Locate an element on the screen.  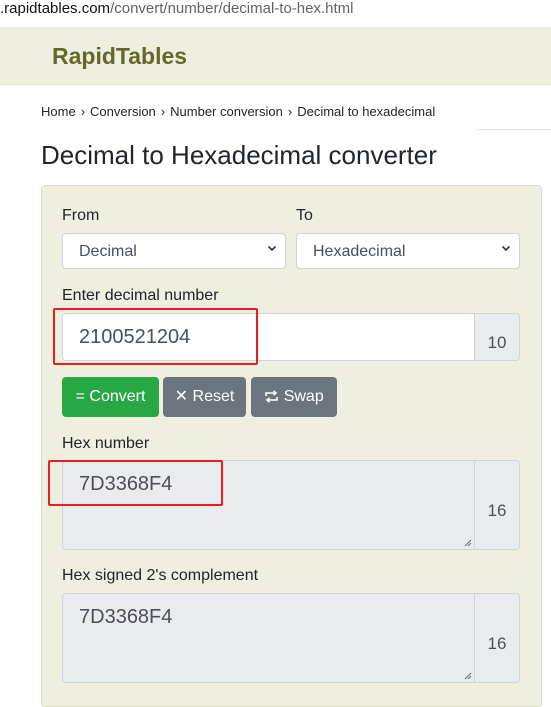
to-select-value: Hexadecimal is located at coordinates (359, 251).